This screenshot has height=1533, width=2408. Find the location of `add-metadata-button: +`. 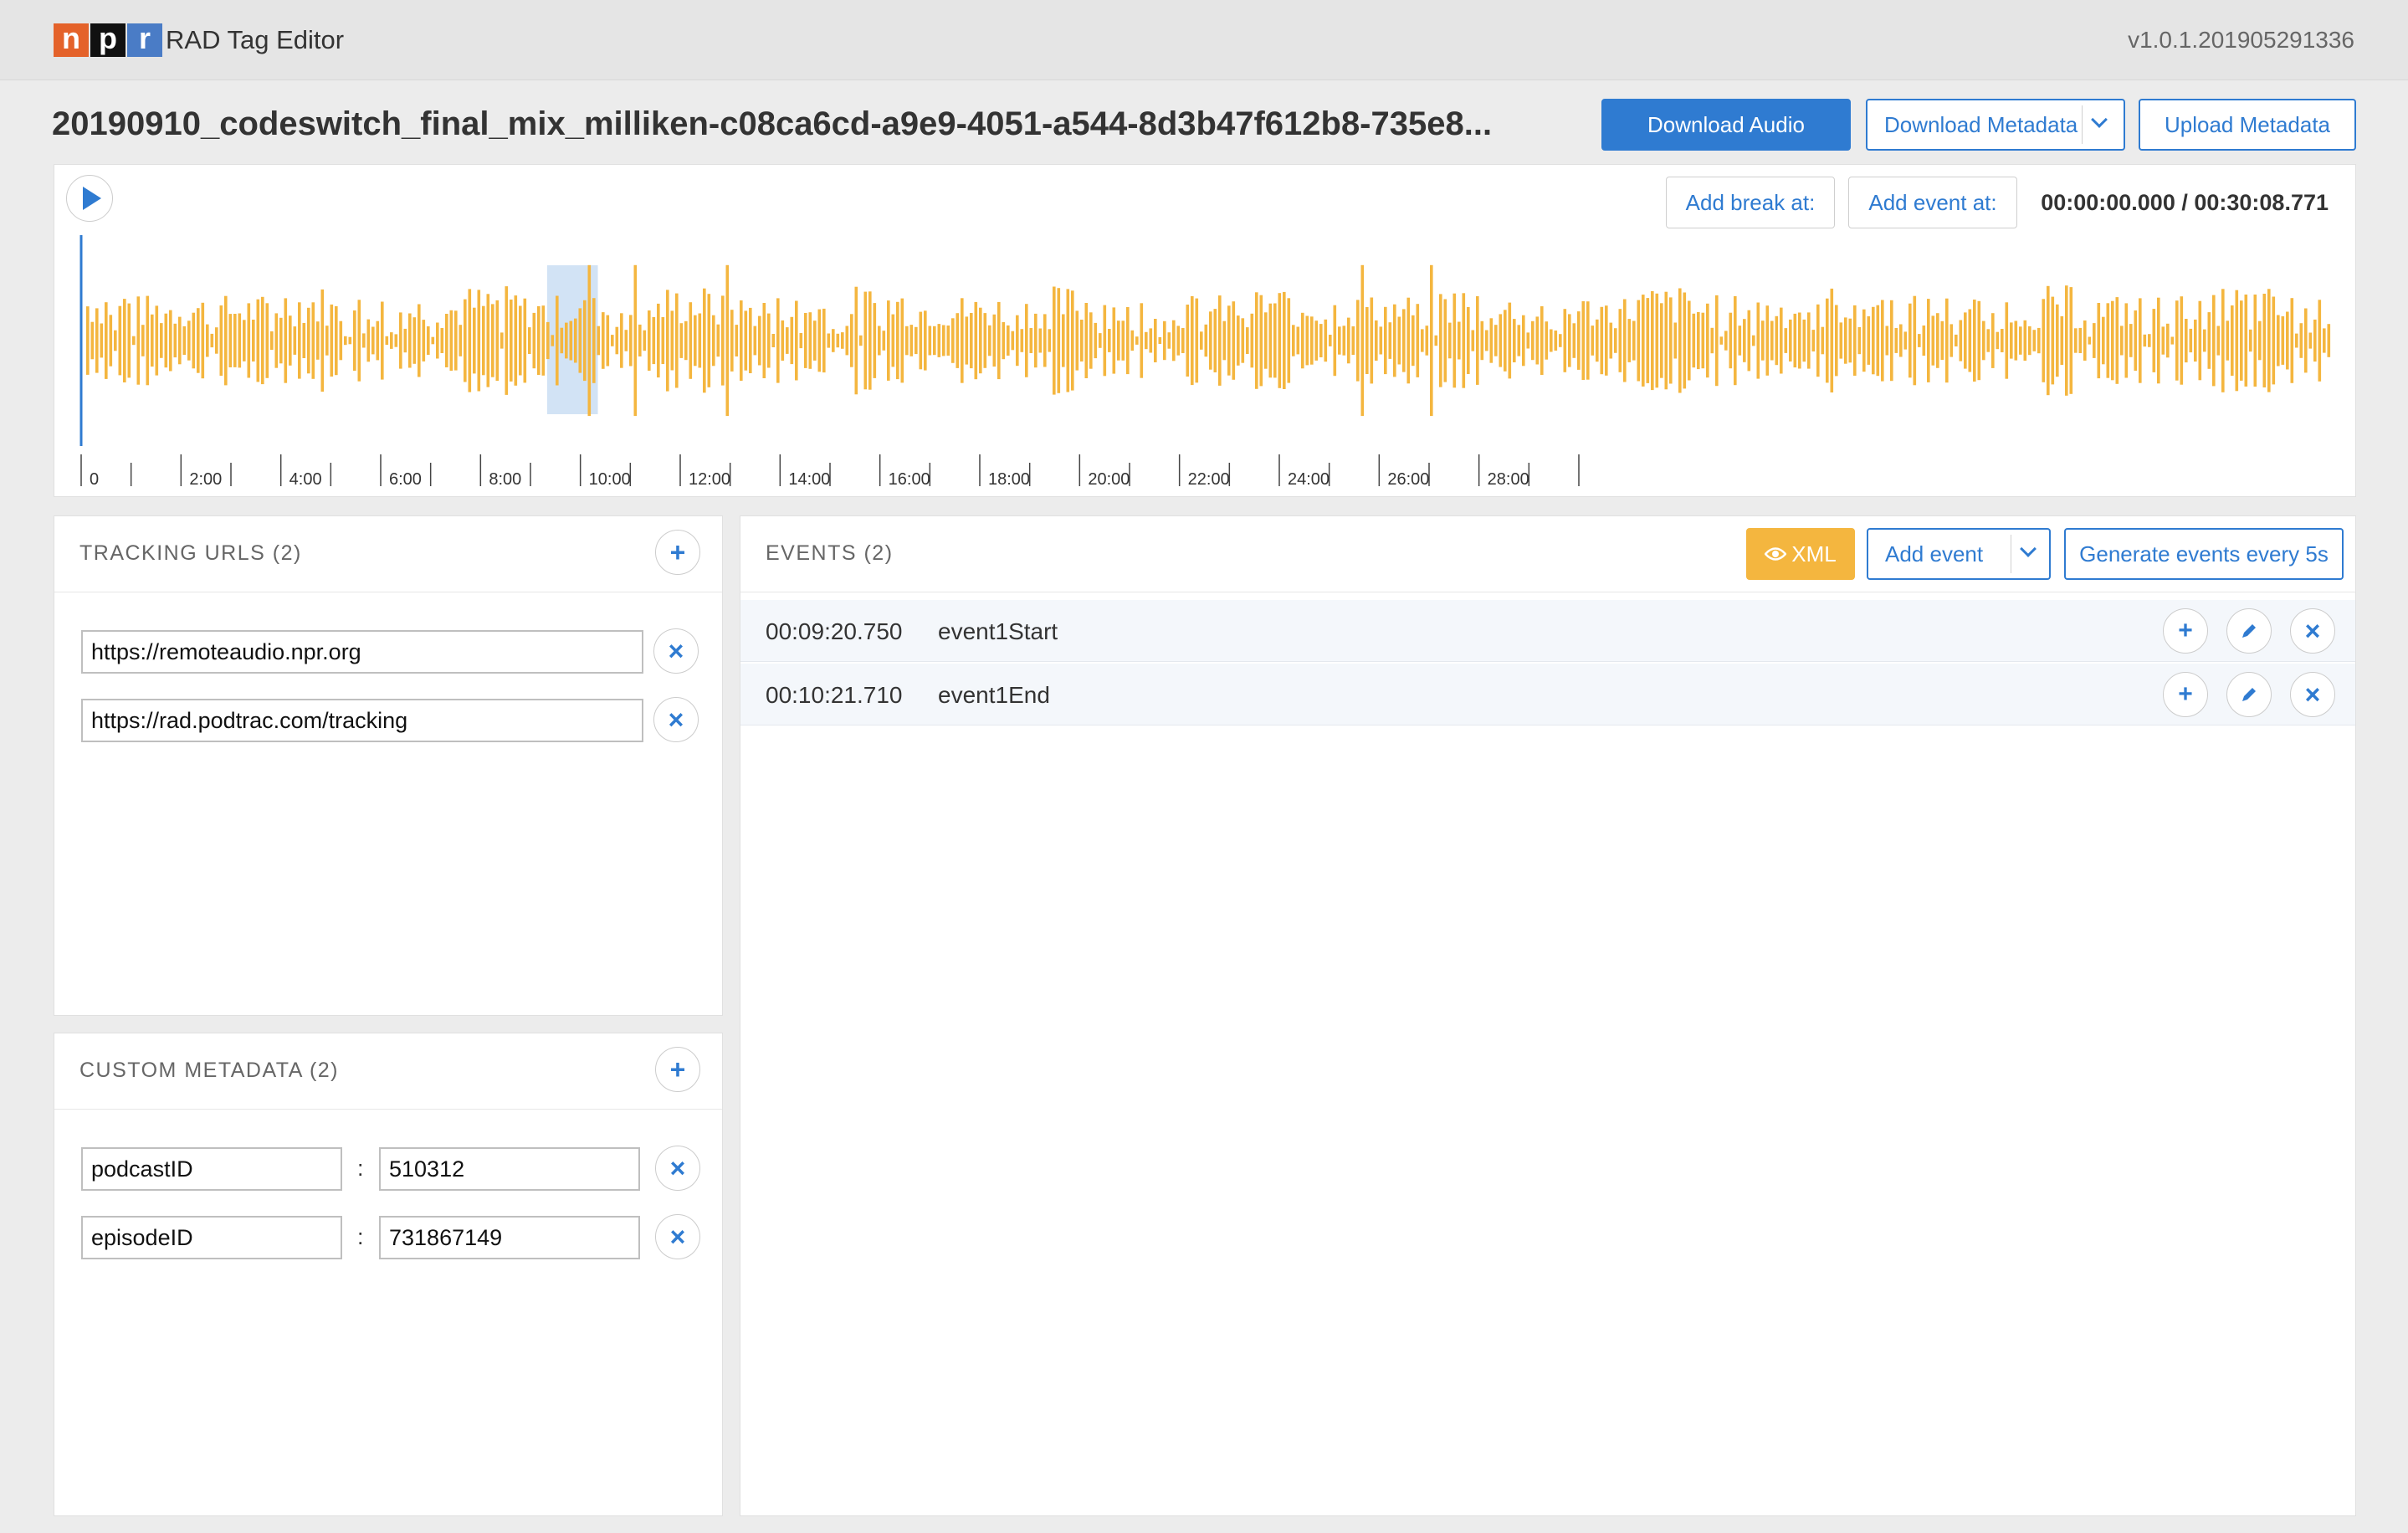

add-metadata-button: + is located at coordinates (677, 1069).